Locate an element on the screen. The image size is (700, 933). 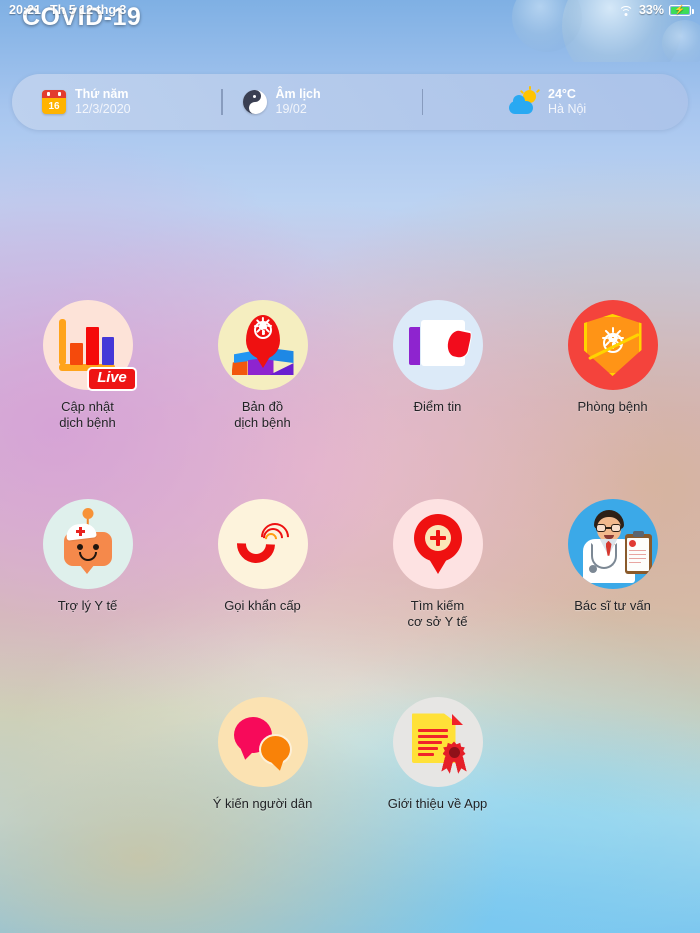
app-tile-y-kien-nguoi-dan: Ý kiến người dân is located at coordinates (262, 754).